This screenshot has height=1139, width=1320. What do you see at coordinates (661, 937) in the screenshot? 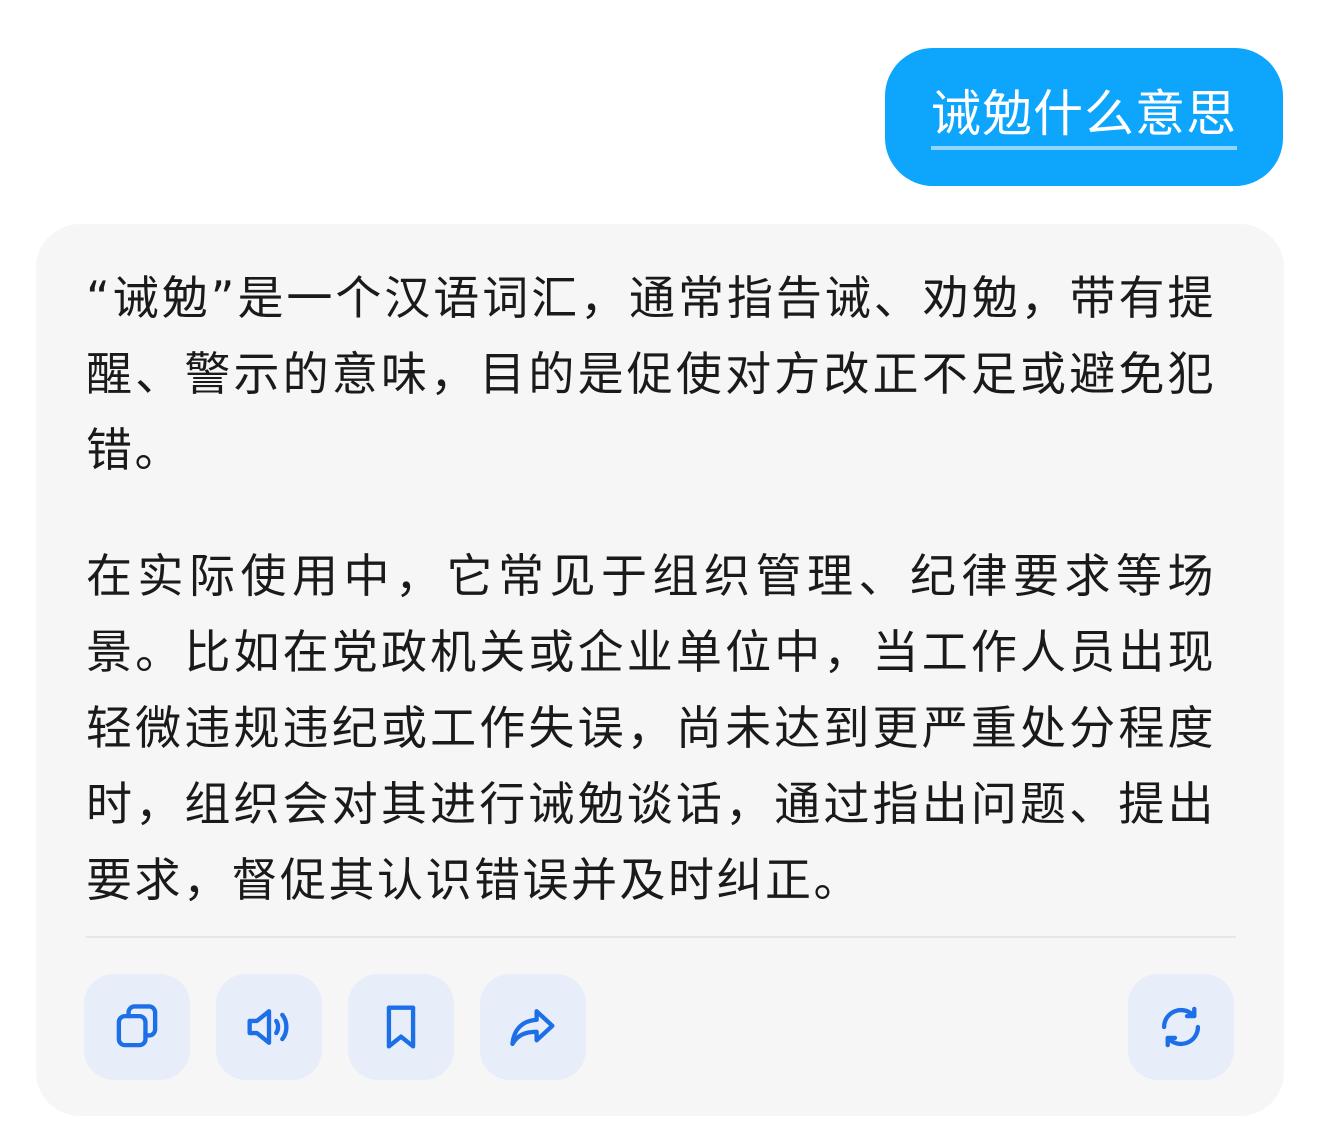
I see `reply-divider` at bounding box center [661, 937].